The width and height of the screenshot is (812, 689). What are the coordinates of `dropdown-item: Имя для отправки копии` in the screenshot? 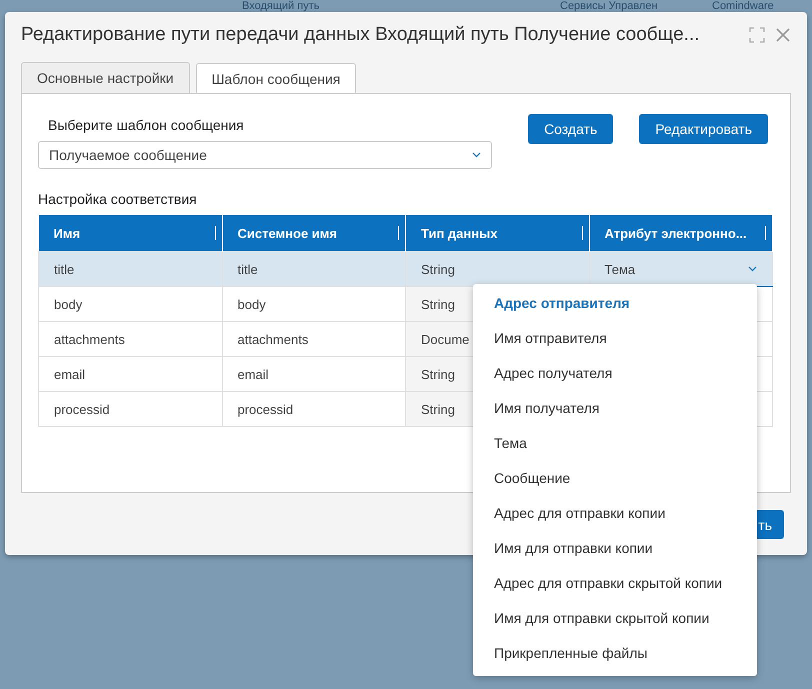 It's located at (615, 547).